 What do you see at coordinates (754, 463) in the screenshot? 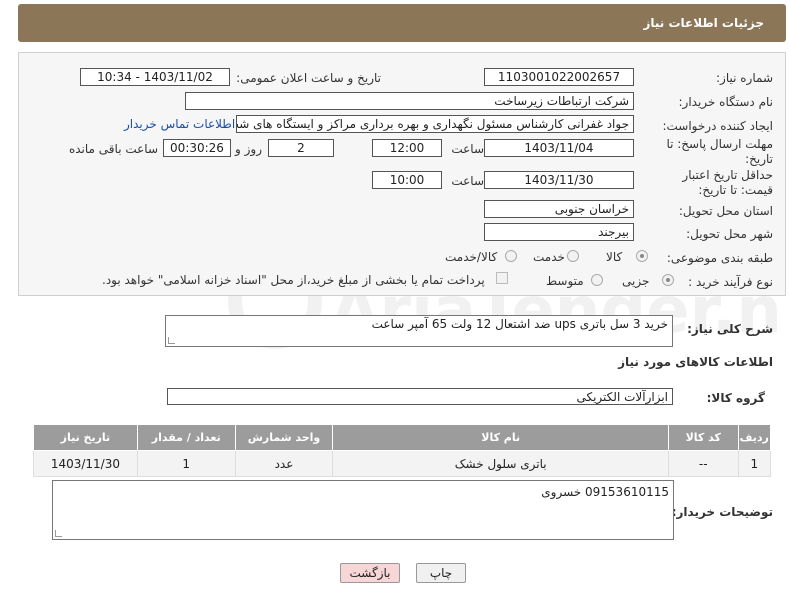
I see `cell-row: 1` at bounding box center [754, 463].